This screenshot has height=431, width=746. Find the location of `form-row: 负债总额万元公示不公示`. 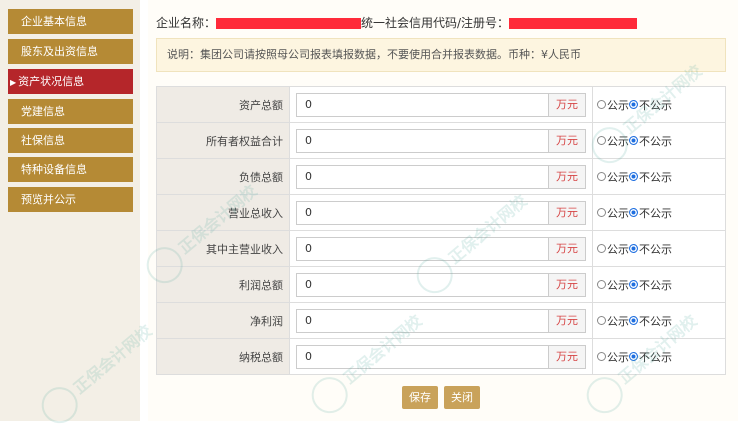

form-row: 负债总额万元公示不公示 is located at coordinates (441, 176).